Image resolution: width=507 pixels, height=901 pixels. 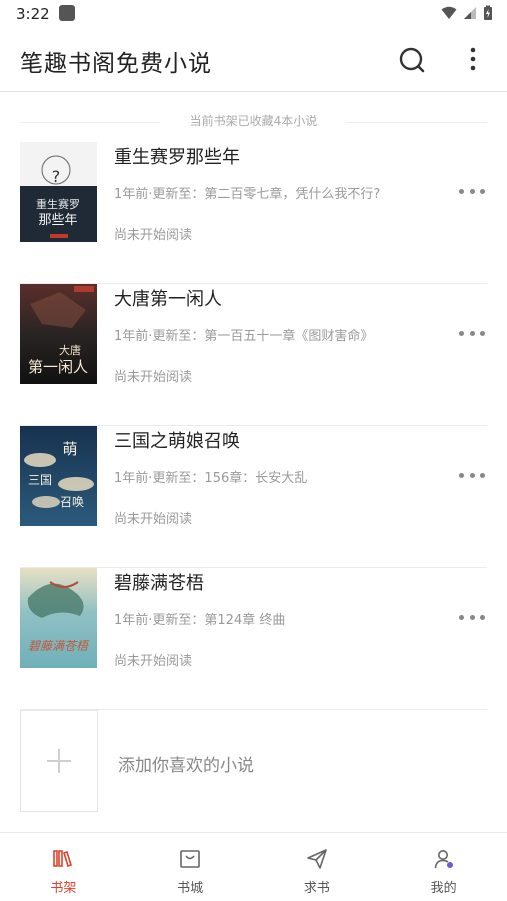 I want to click on app-title: 笔趣书阁免费小说, so click(x=116, y=64).